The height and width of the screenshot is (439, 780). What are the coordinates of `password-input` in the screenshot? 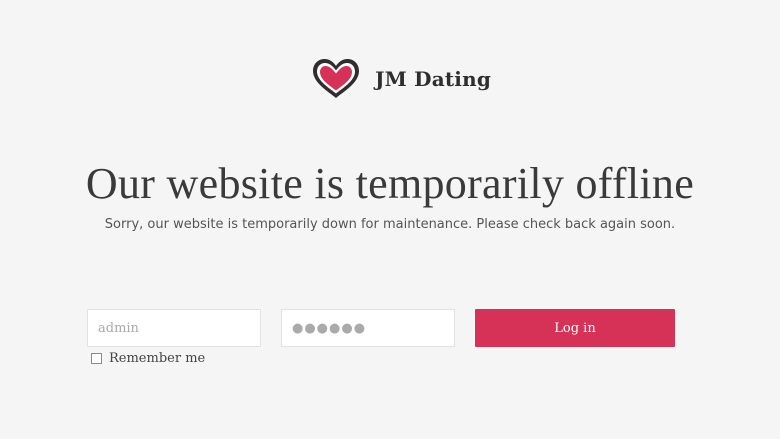 It's located at (368, 328).